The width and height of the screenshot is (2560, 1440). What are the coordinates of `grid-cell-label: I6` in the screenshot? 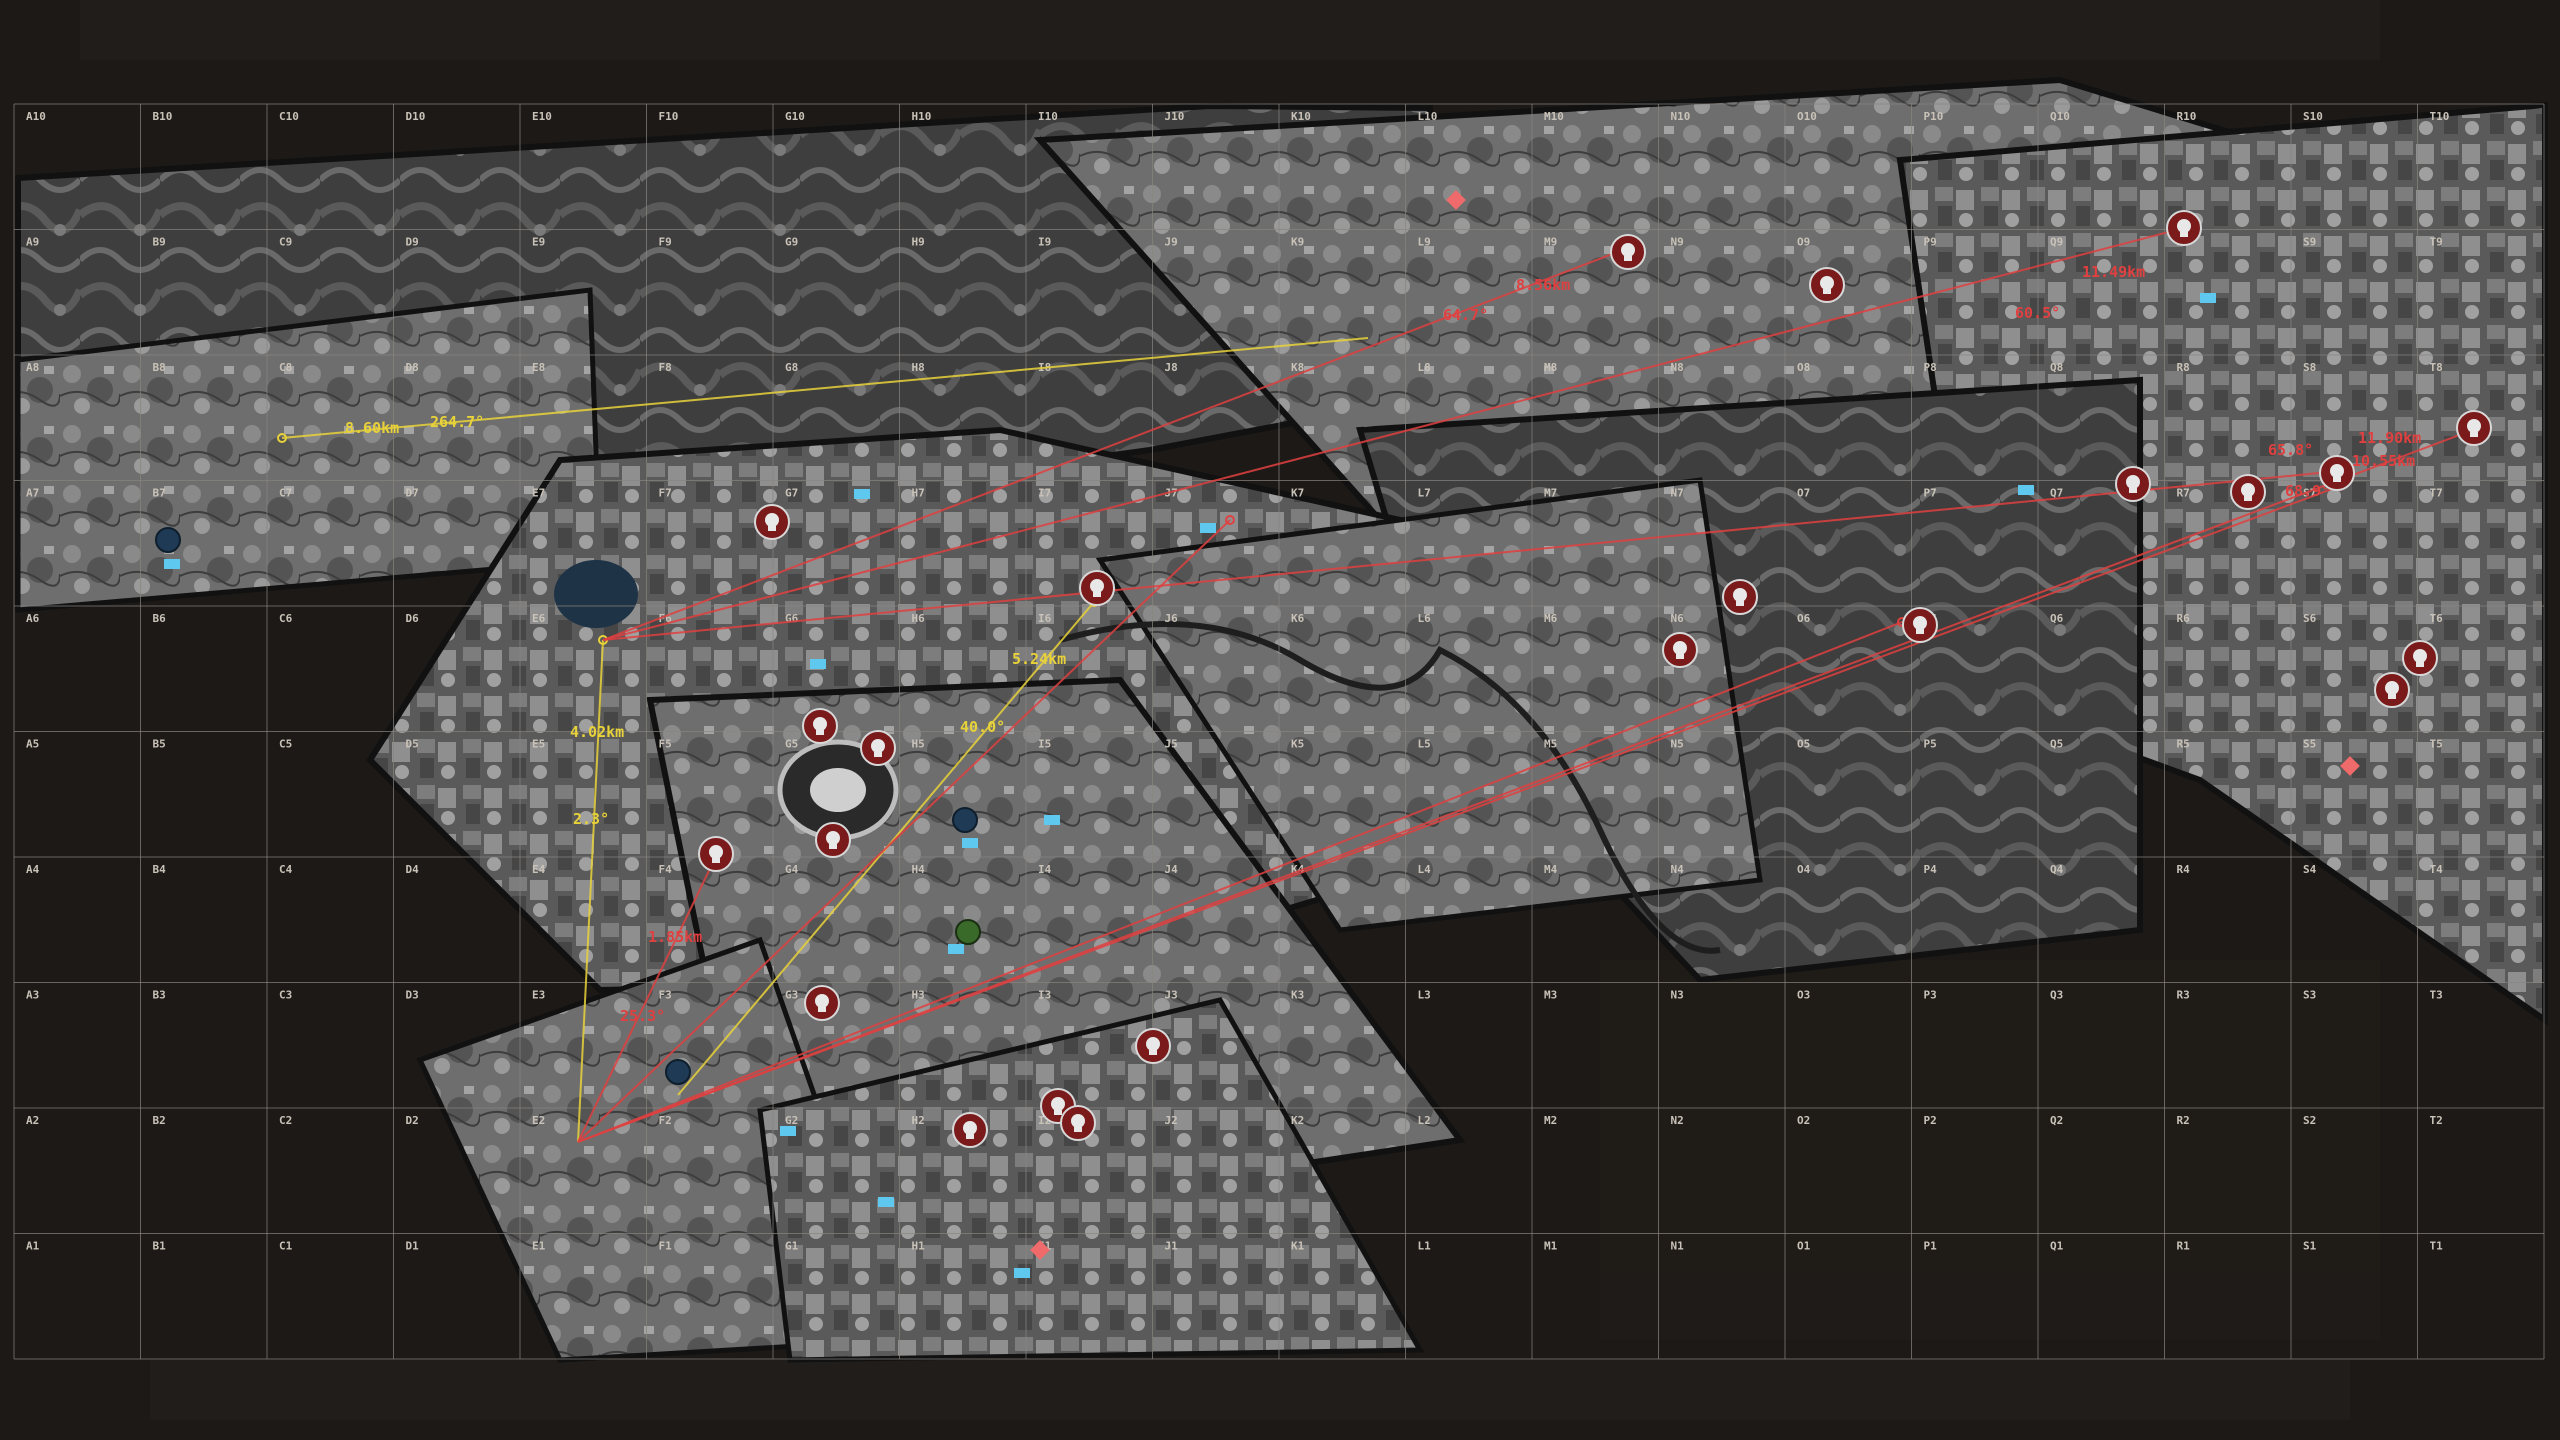 It's located at (1045, 618).